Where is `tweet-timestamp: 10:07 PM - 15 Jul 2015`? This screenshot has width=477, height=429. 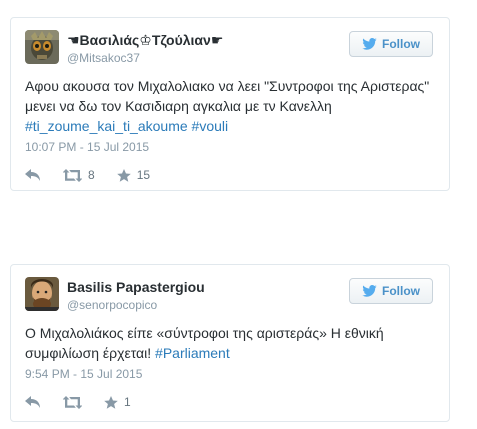
tweet-timestamp: 10:07 PM - 15 Jul 2015 is located at coordinates (230, 147).